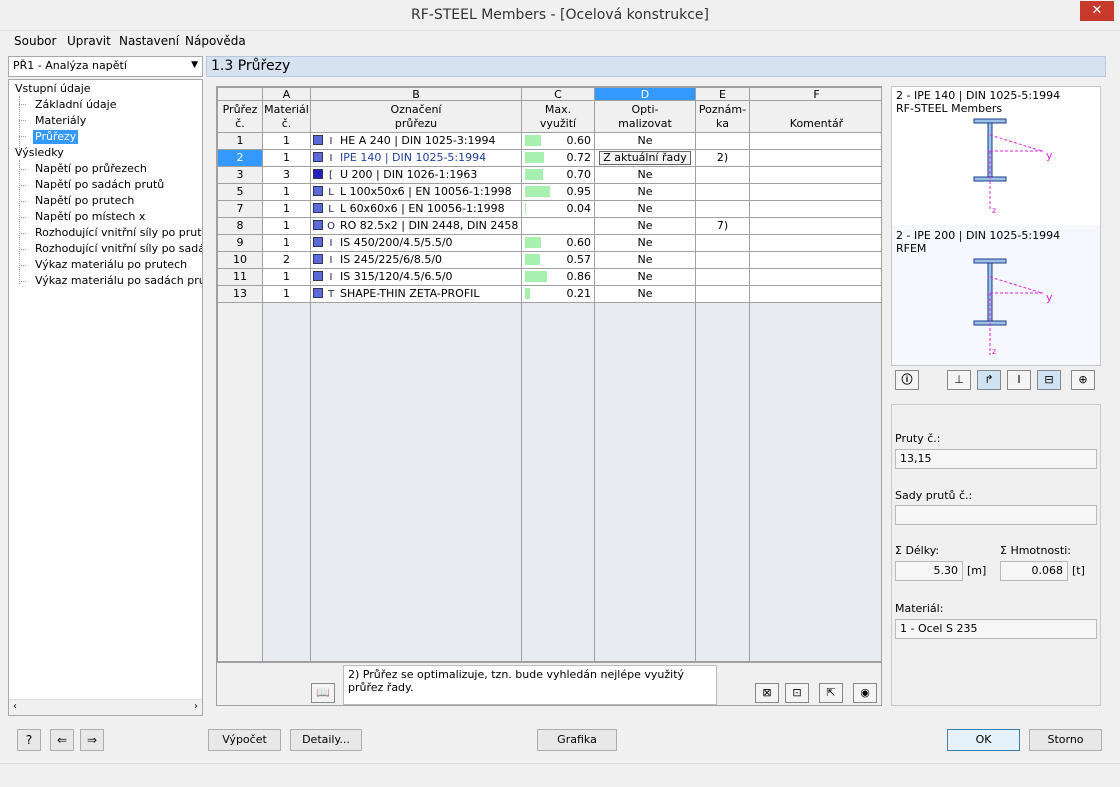 This screenshot has height=787, width=1120. I want to click on row-number: 7, so click(240, 209).